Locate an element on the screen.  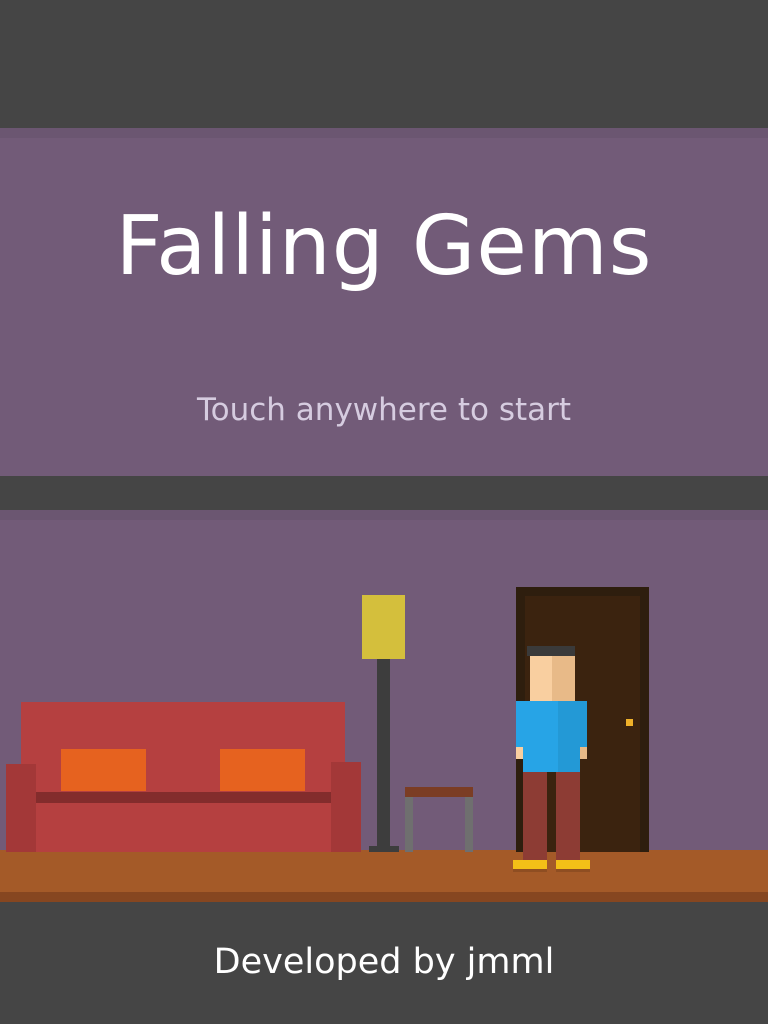
sofa-base is located at coordinates (183, 827).